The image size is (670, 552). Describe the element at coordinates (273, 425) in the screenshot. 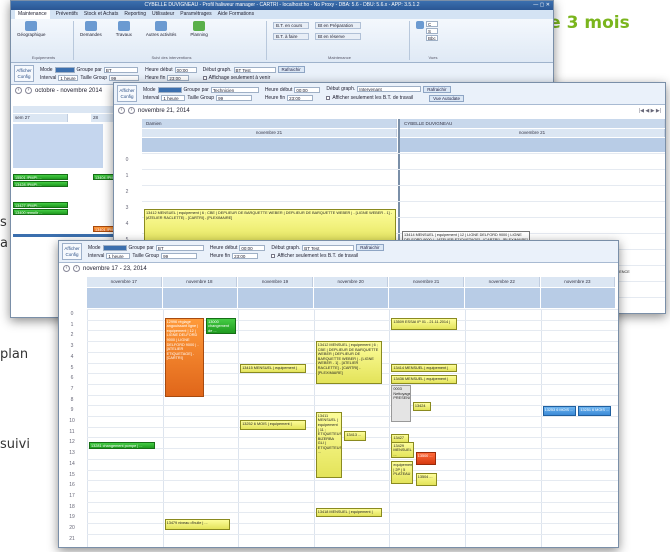

I see `event-block: 13252 6 MOIS | equipement |` at that location.